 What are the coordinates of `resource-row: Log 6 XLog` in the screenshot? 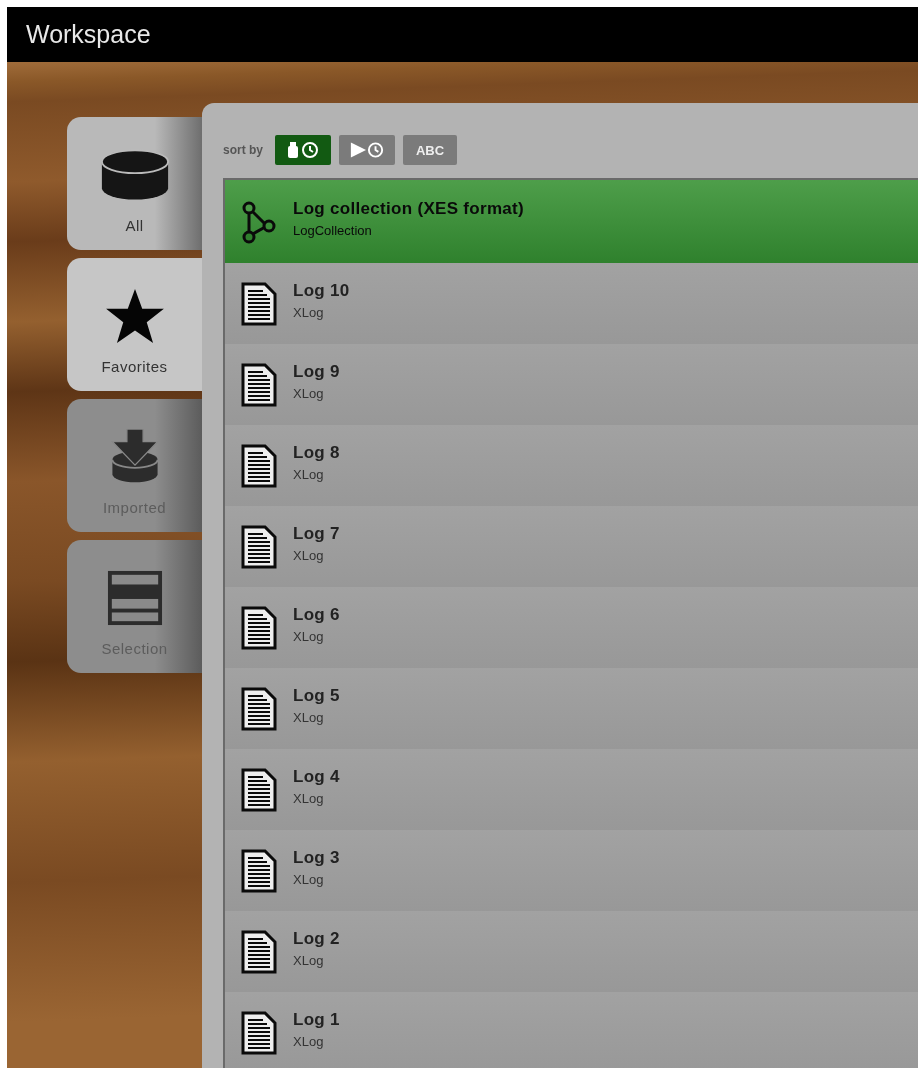 It's located at (571, 627).